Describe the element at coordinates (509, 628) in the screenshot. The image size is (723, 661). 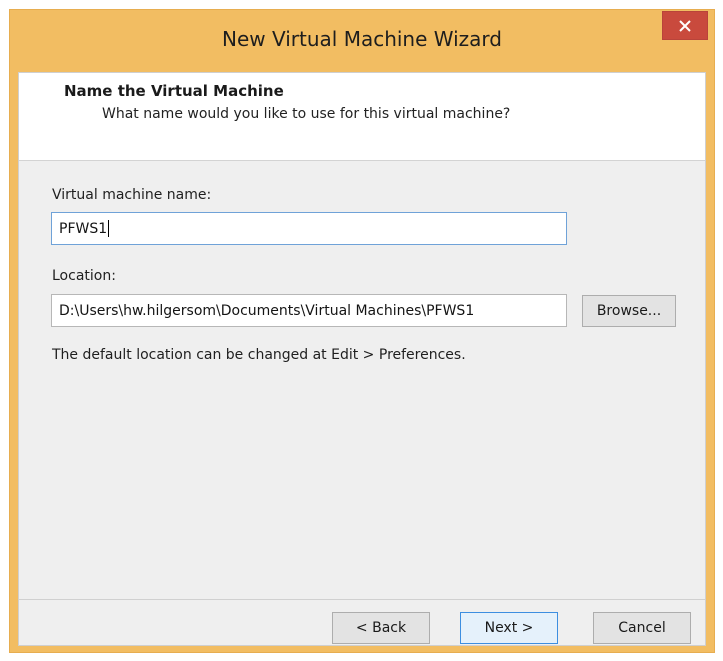
I see `next-button: Next >` at that location.